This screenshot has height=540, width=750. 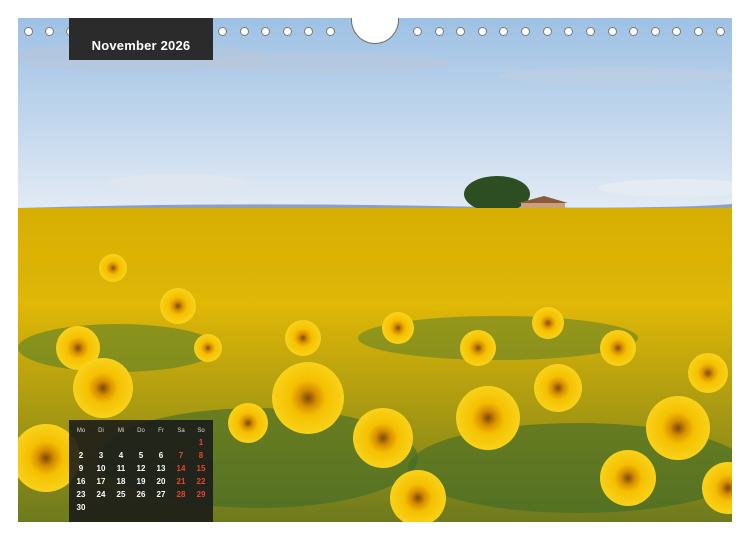 What do you see at coordinates (141, 468) in the screenshot?
I see `calendar-day: 12` at bounding box center [141, 468].